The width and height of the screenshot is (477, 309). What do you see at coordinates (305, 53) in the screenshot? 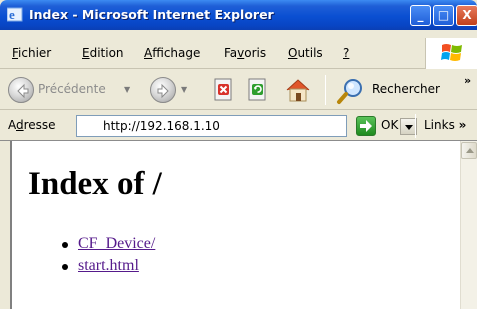
I see `menu-outils: Outils` at bounding box center [305, 53].